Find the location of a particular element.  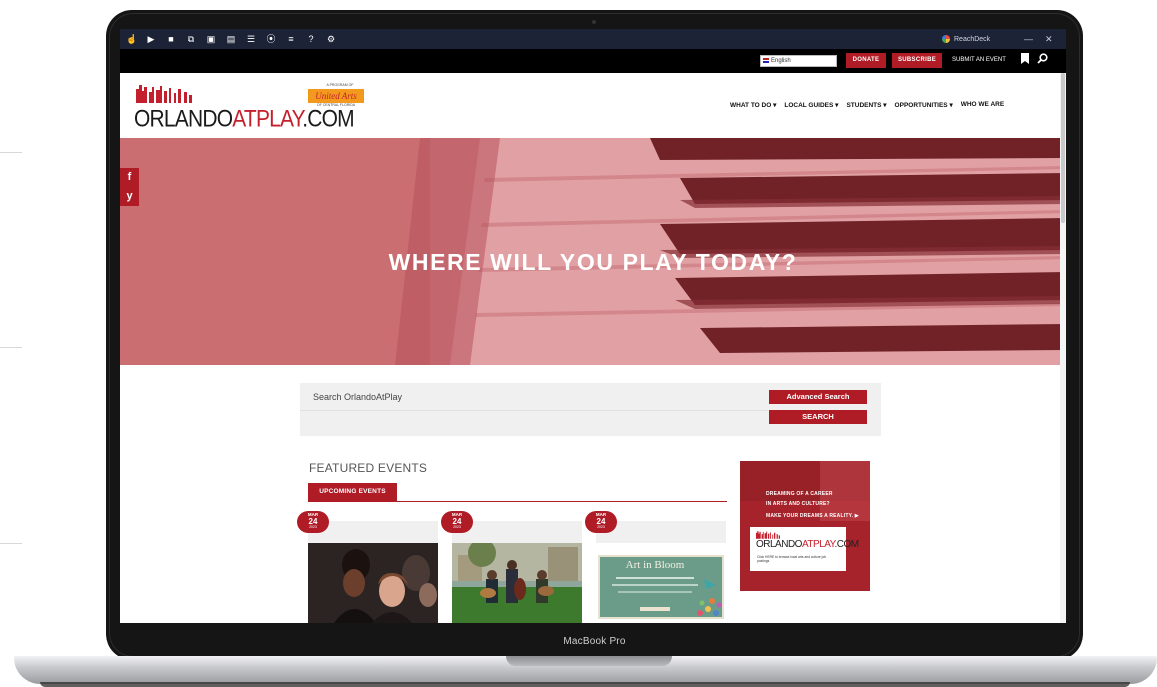

ad-logo: ORLANDOATPLAY.COM is located at coordinates (807, 544).